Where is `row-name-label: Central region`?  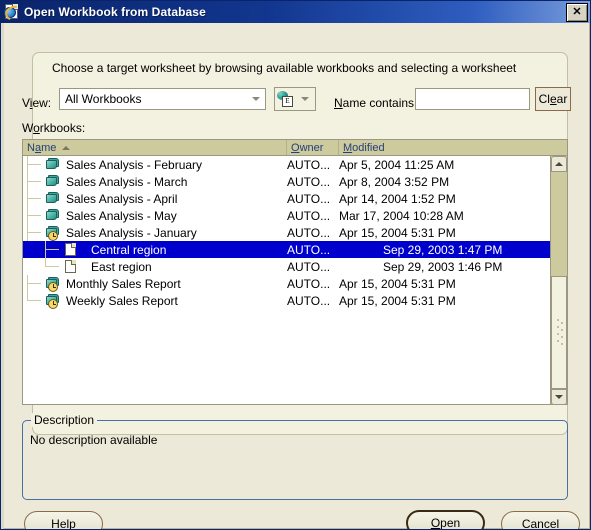
row-name-label: Central region is located at coordinates (129, 249).